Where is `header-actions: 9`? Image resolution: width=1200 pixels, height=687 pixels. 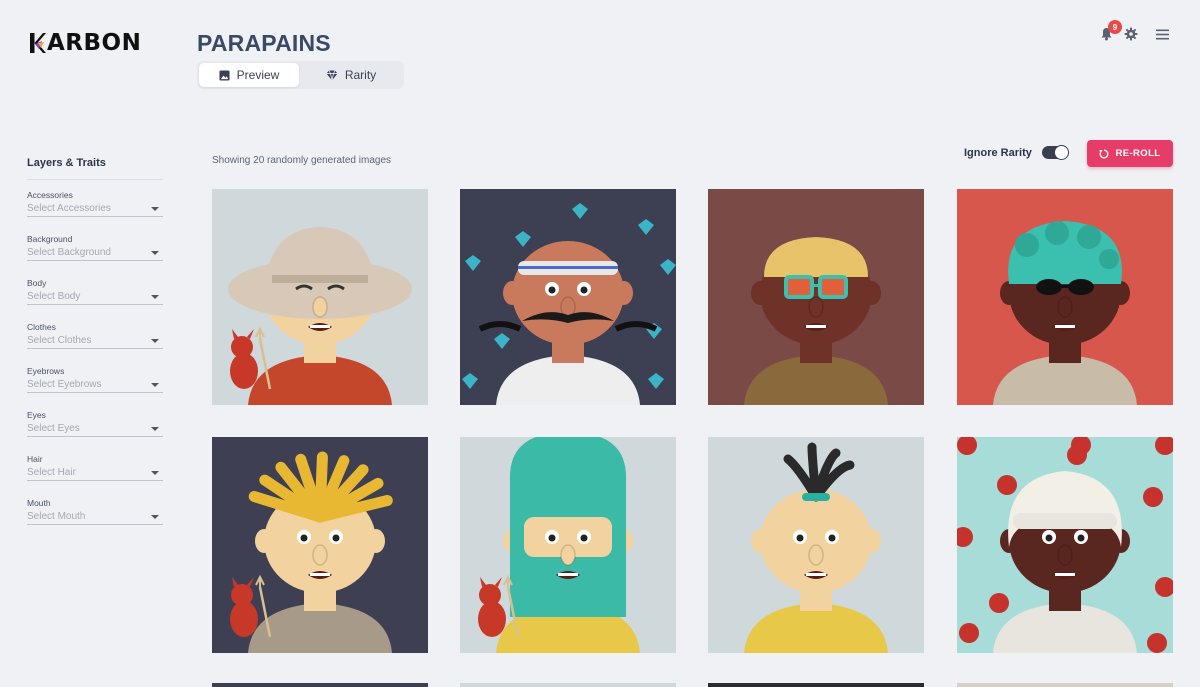 header-actions: 9 is located at coordinates (1134, 31).